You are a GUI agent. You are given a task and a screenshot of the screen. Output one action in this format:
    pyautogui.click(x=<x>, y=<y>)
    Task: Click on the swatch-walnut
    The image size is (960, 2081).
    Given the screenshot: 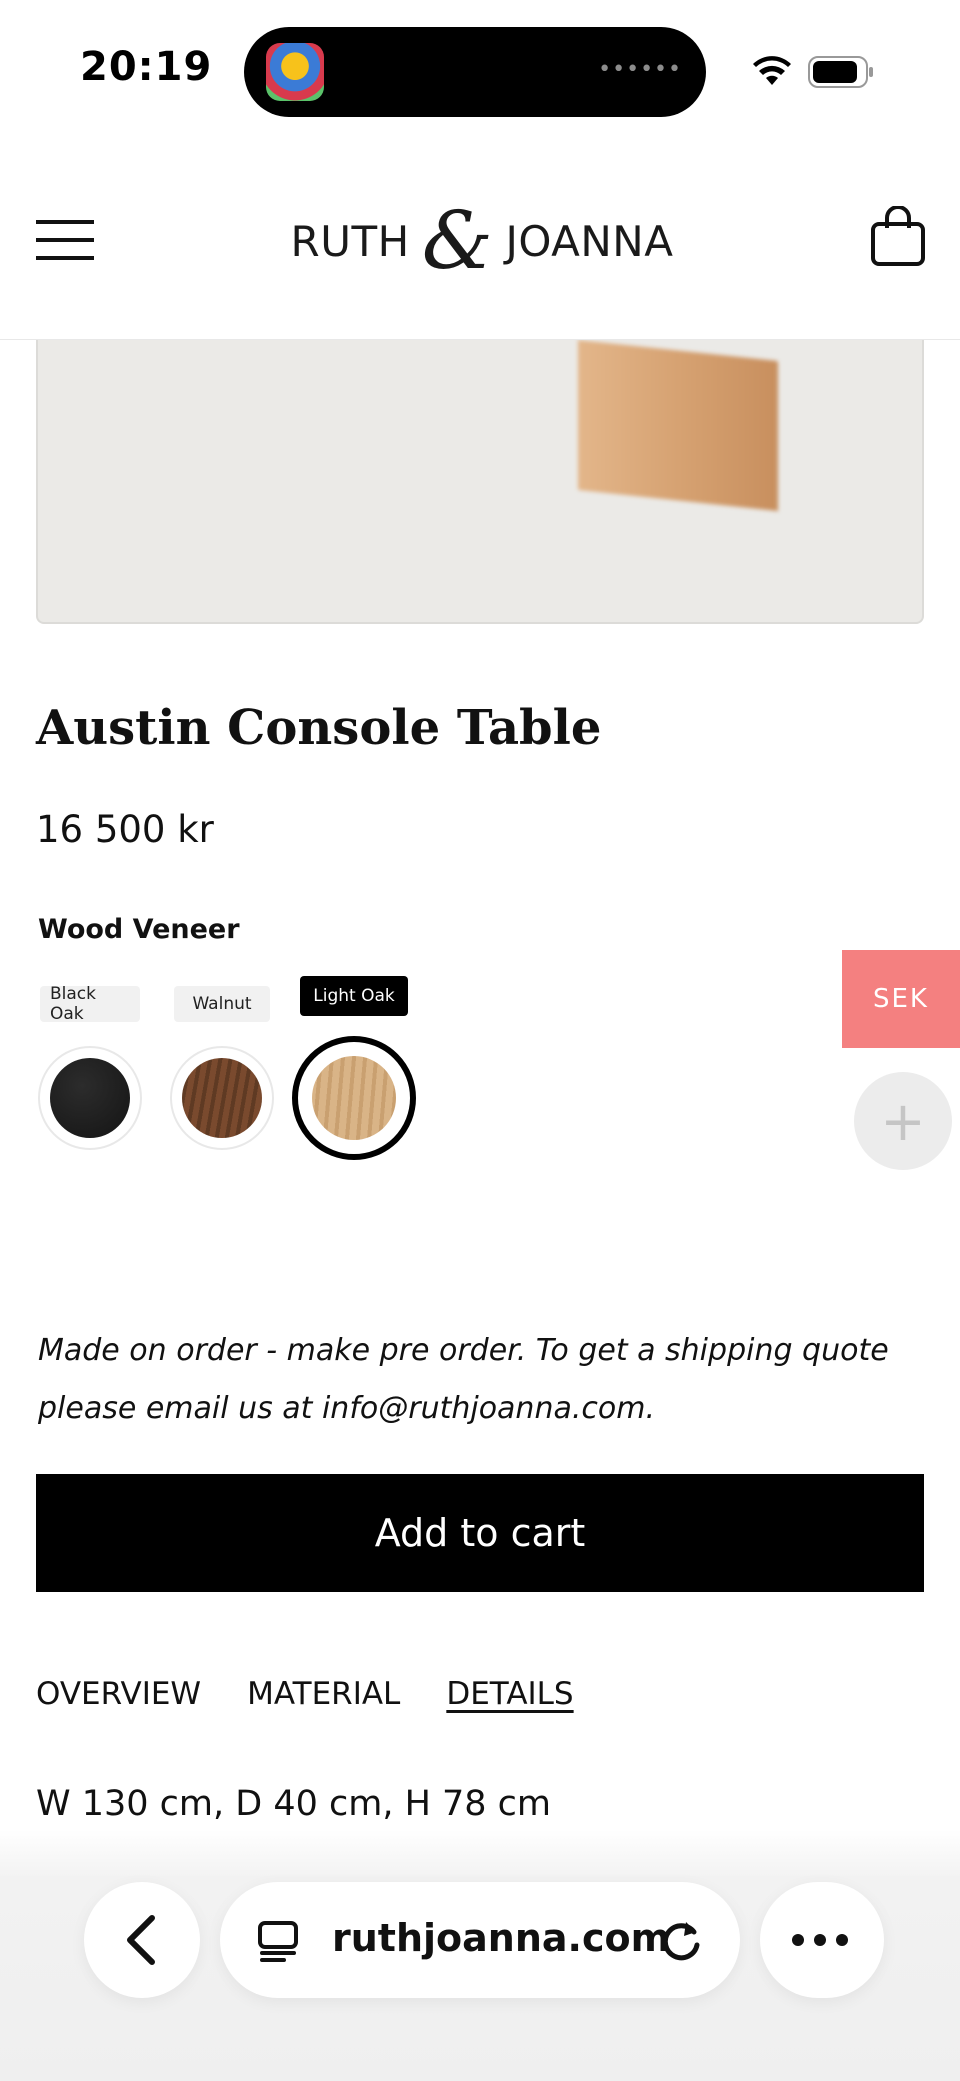 What is the action you would take?
    pyautogui.click(x=222, y=1098)
    